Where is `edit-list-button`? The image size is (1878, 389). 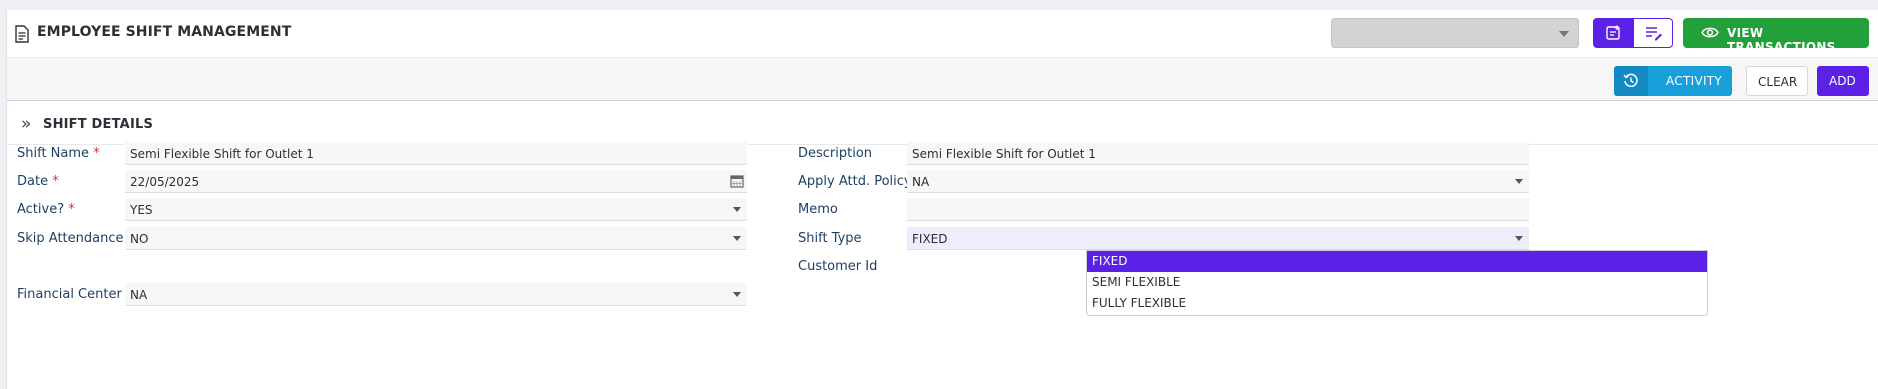 edit-list-button is located at coordinates (1653, 33).